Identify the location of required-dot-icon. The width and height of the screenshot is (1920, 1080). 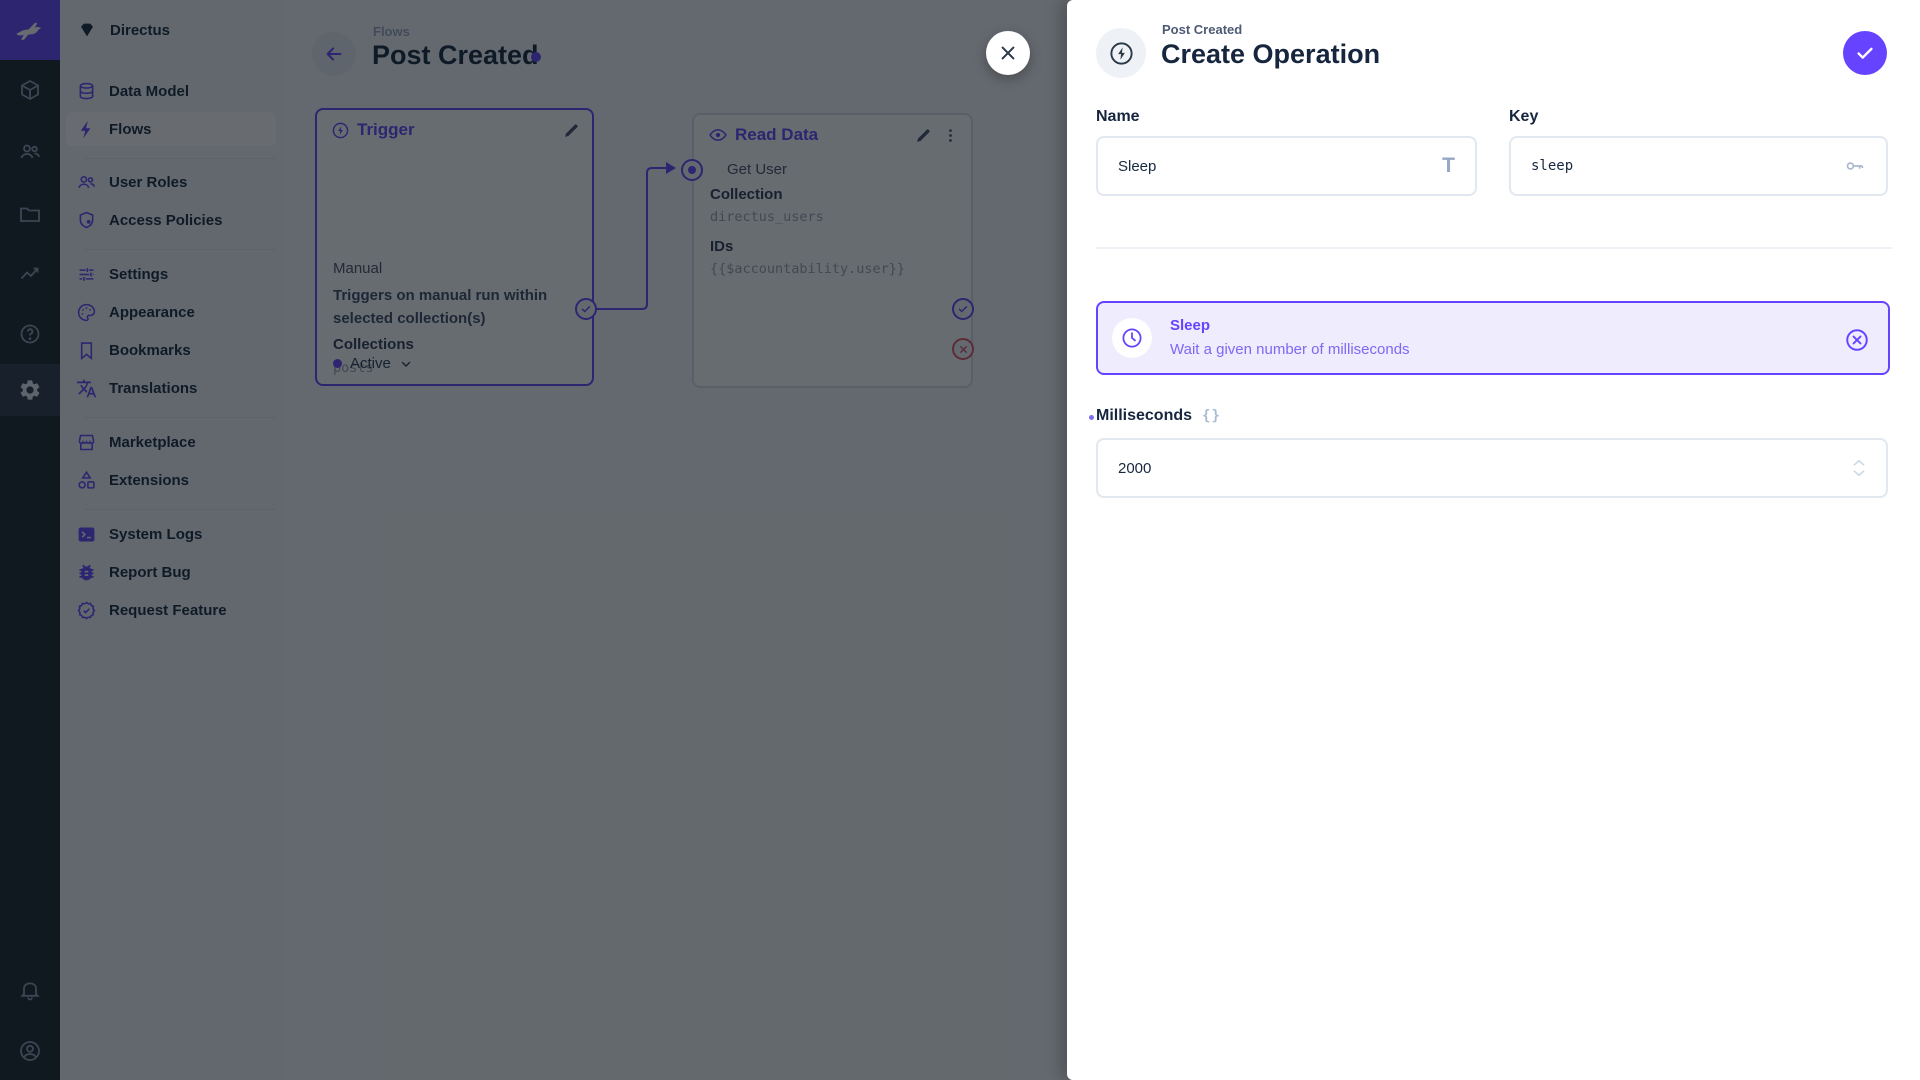
(1091, 417).